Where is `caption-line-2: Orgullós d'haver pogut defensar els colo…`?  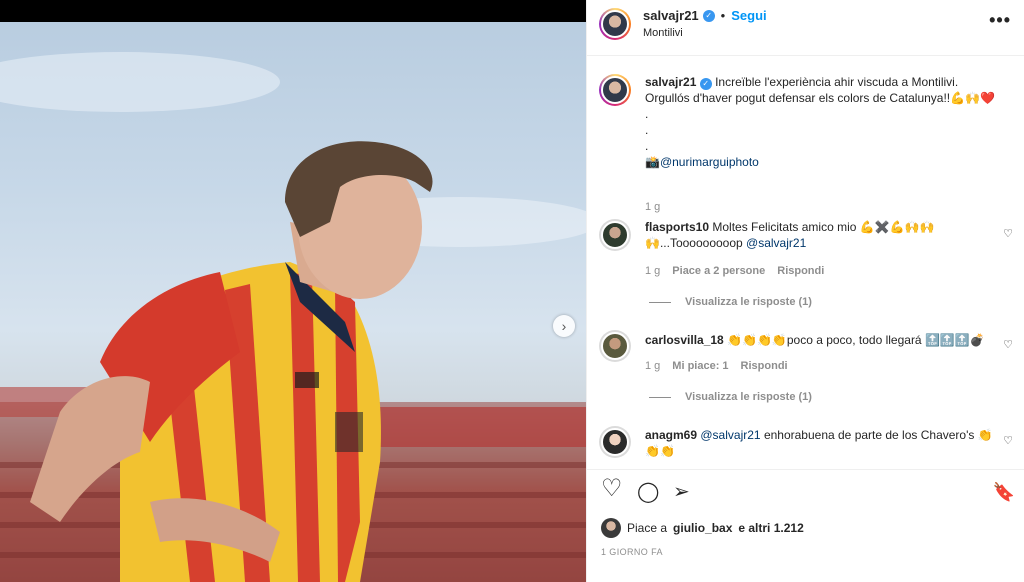
caption-line-2: Orgullós d'haver pogut defensar els colo… is located at coordinates (820, 98).